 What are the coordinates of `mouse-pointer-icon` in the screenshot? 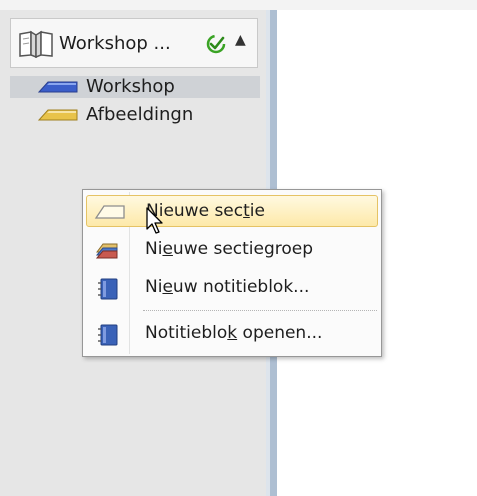 It's located at (156, 224).